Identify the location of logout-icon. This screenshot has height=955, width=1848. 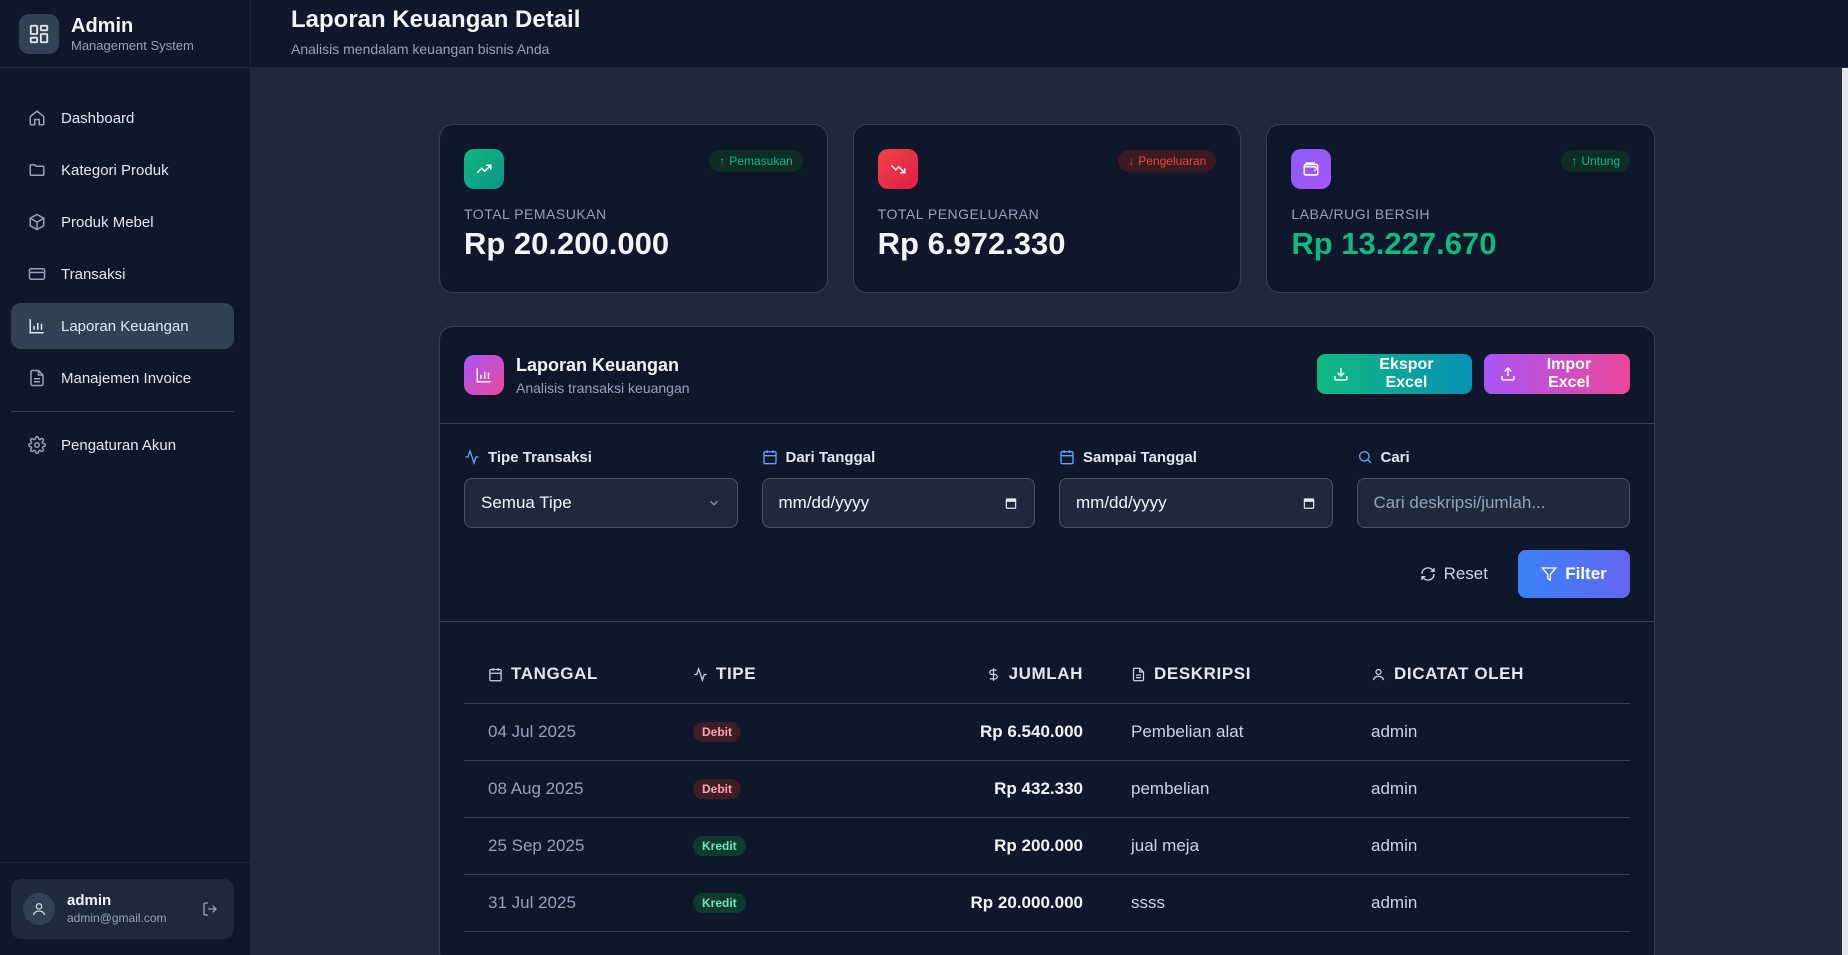
(210, 909).